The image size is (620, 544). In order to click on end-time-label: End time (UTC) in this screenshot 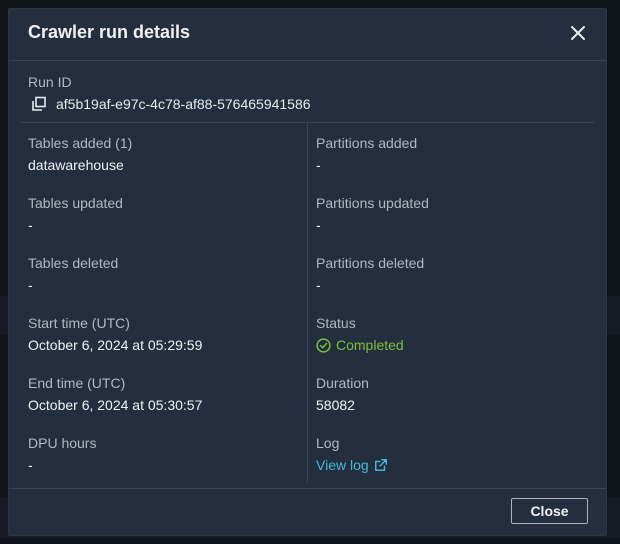, I will do `click(77, 383)`.